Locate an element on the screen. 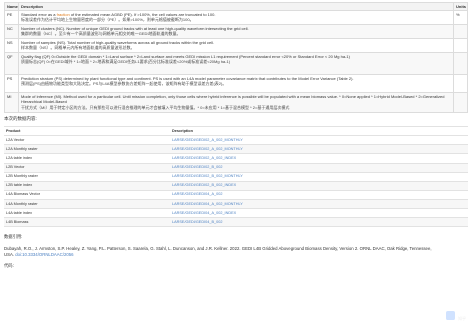  header-name: Name is located at coordinates (11, 6).